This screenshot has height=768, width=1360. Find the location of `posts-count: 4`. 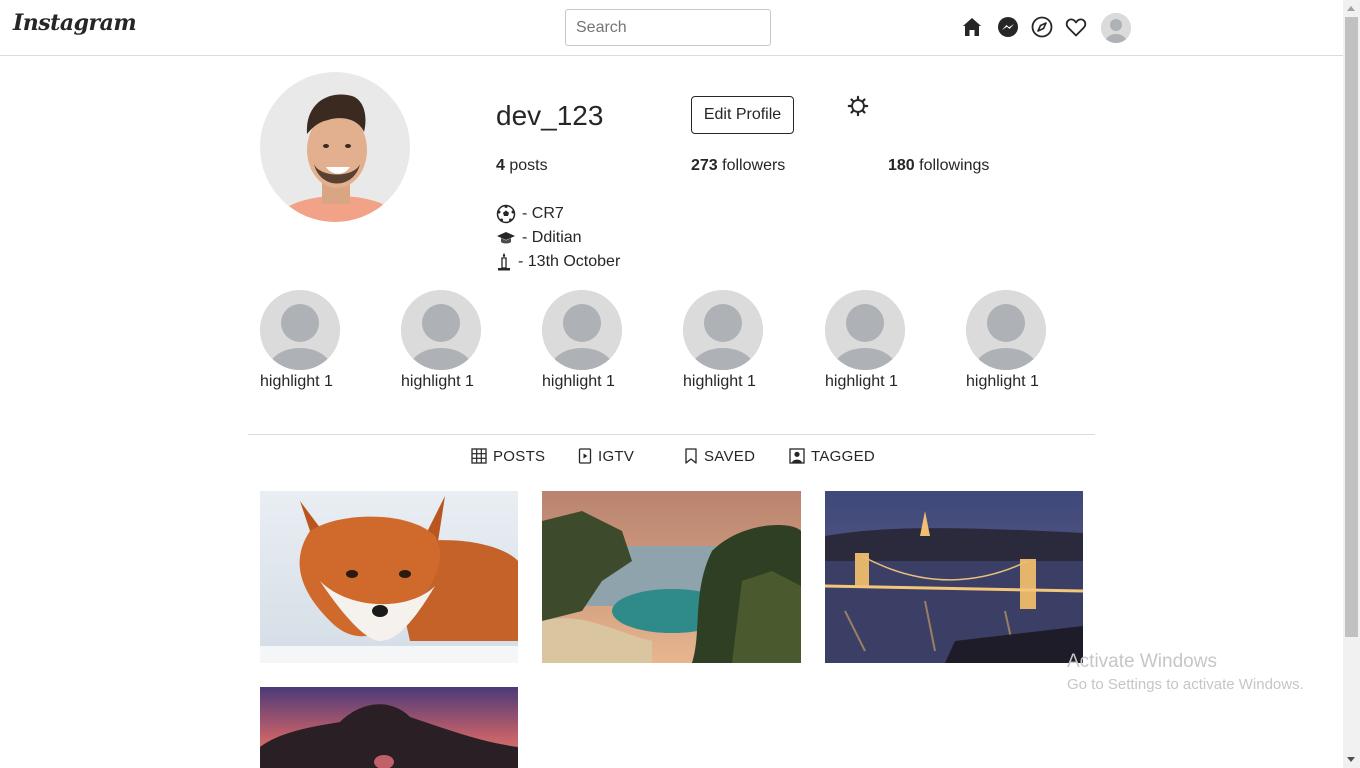

posts-count: 4 is located at coordinates (500, 165).